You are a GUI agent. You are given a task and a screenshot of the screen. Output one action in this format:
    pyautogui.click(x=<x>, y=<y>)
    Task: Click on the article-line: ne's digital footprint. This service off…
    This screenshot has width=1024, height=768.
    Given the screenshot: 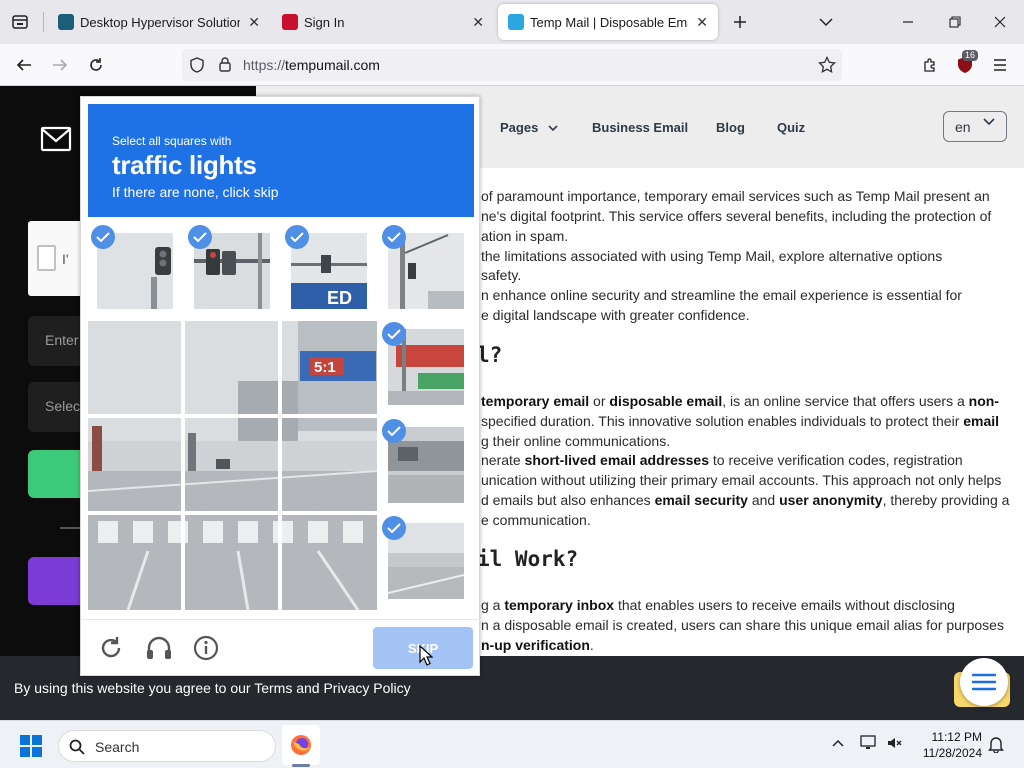 What is the action you would take?
    pyautogui.click(x=736, y=216)
    